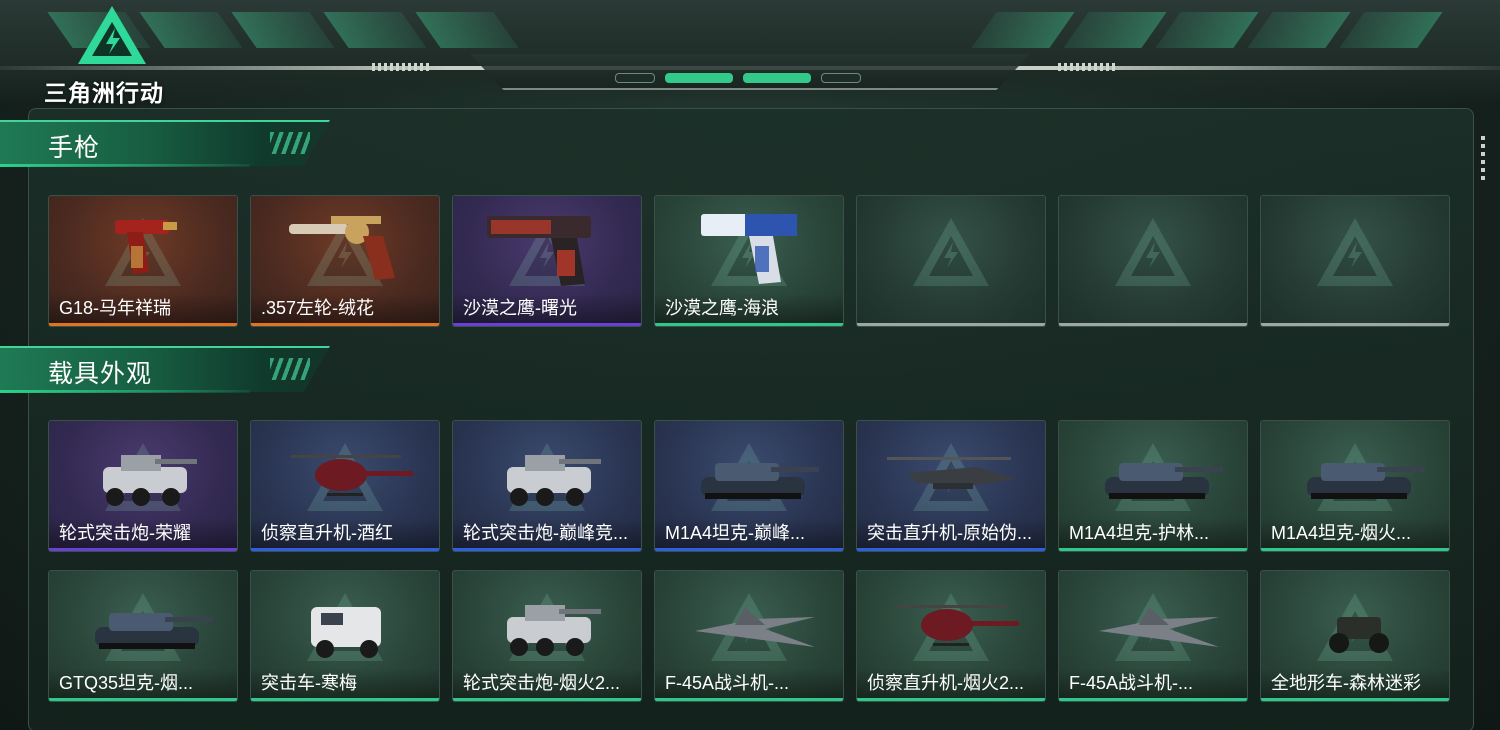 The image size is (1500, 730). Describe the element at coordinates (952, 473) in the screenshot. I see `attack-helicopter-icon` at that location.